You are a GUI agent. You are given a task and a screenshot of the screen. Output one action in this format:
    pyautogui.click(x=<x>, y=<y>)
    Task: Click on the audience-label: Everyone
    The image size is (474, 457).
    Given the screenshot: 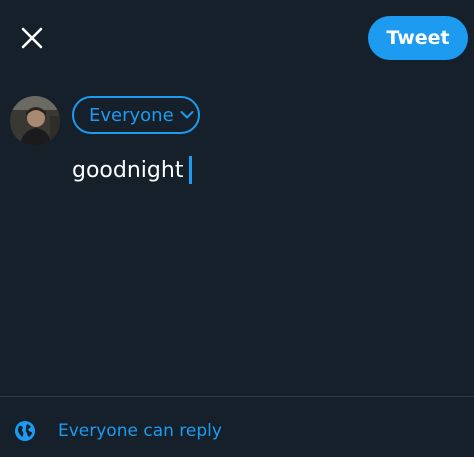 What is the action you would take?
    pyautogui.click(x=131, y=115)
    